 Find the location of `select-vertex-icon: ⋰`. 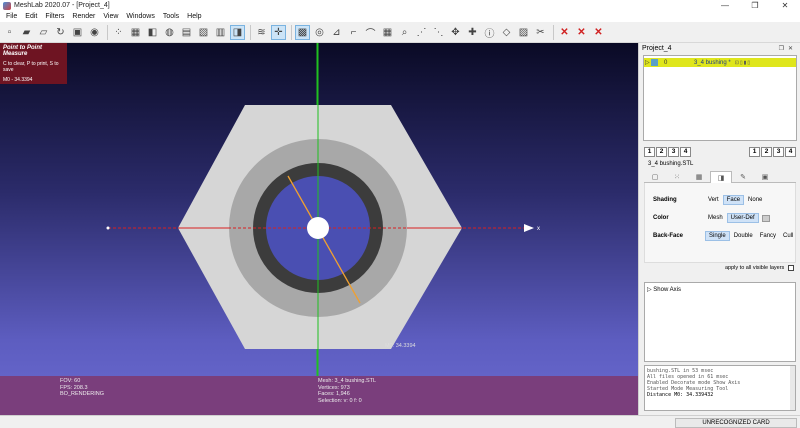

select-vertex-icon: ⋰ is located at coordinates (421, 32).